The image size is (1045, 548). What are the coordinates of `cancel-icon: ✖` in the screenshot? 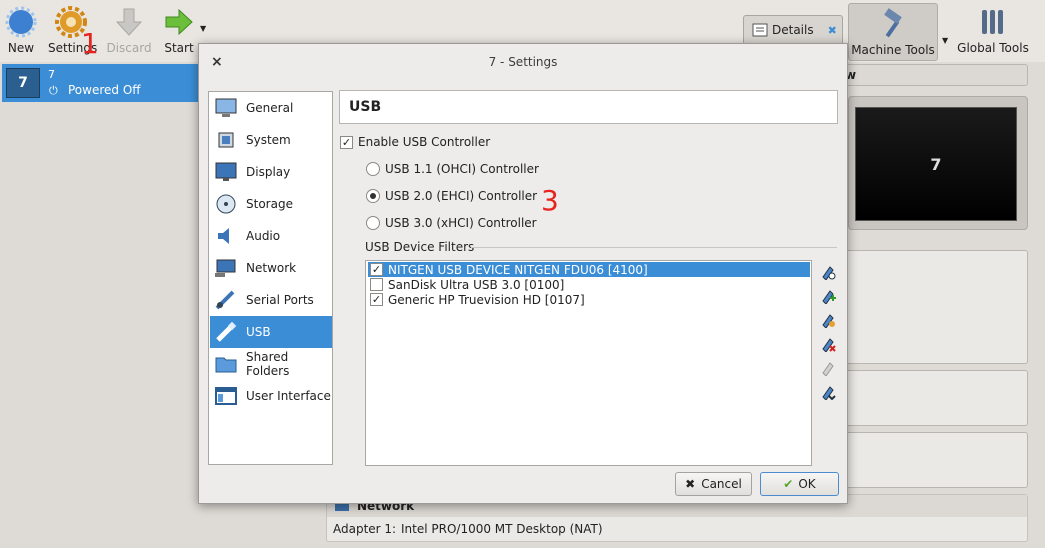 It's located at (690, 484).